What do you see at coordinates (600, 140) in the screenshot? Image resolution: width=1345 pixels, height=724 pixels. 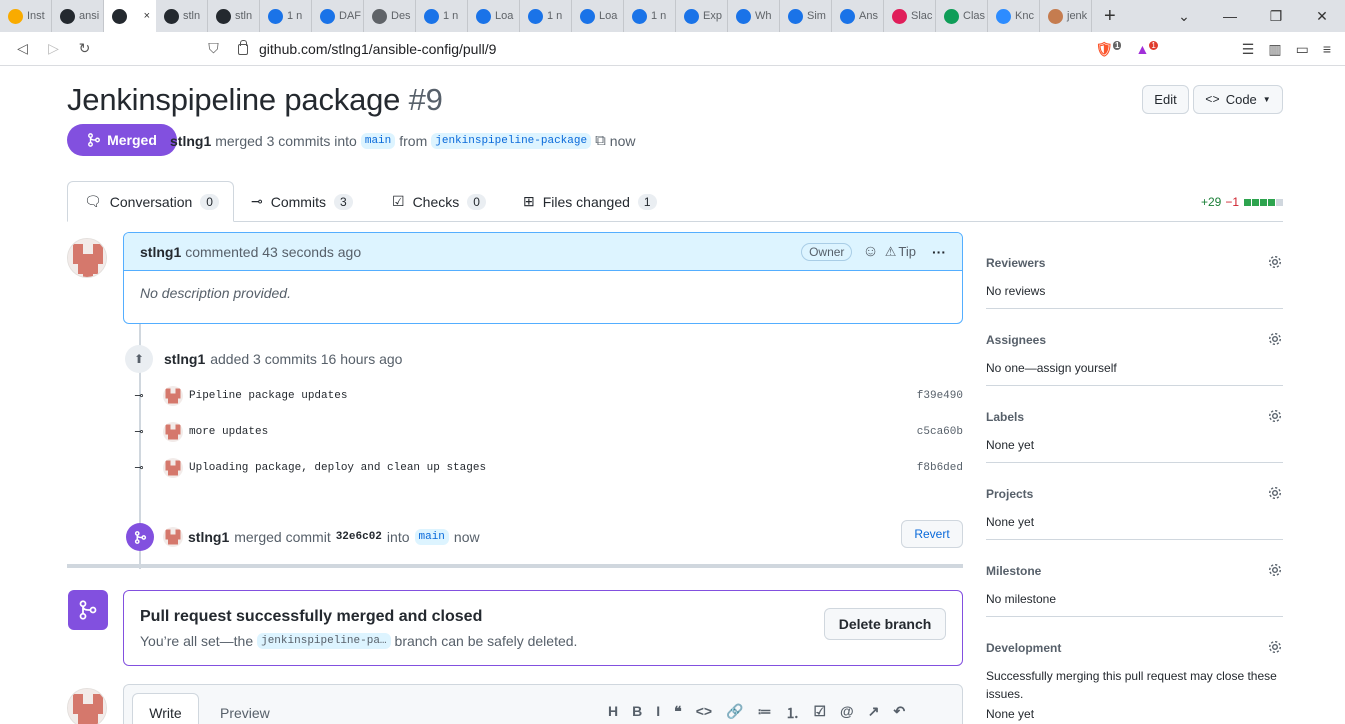 I see `copy-icon: ⧉` at bounding box center [600, 140].